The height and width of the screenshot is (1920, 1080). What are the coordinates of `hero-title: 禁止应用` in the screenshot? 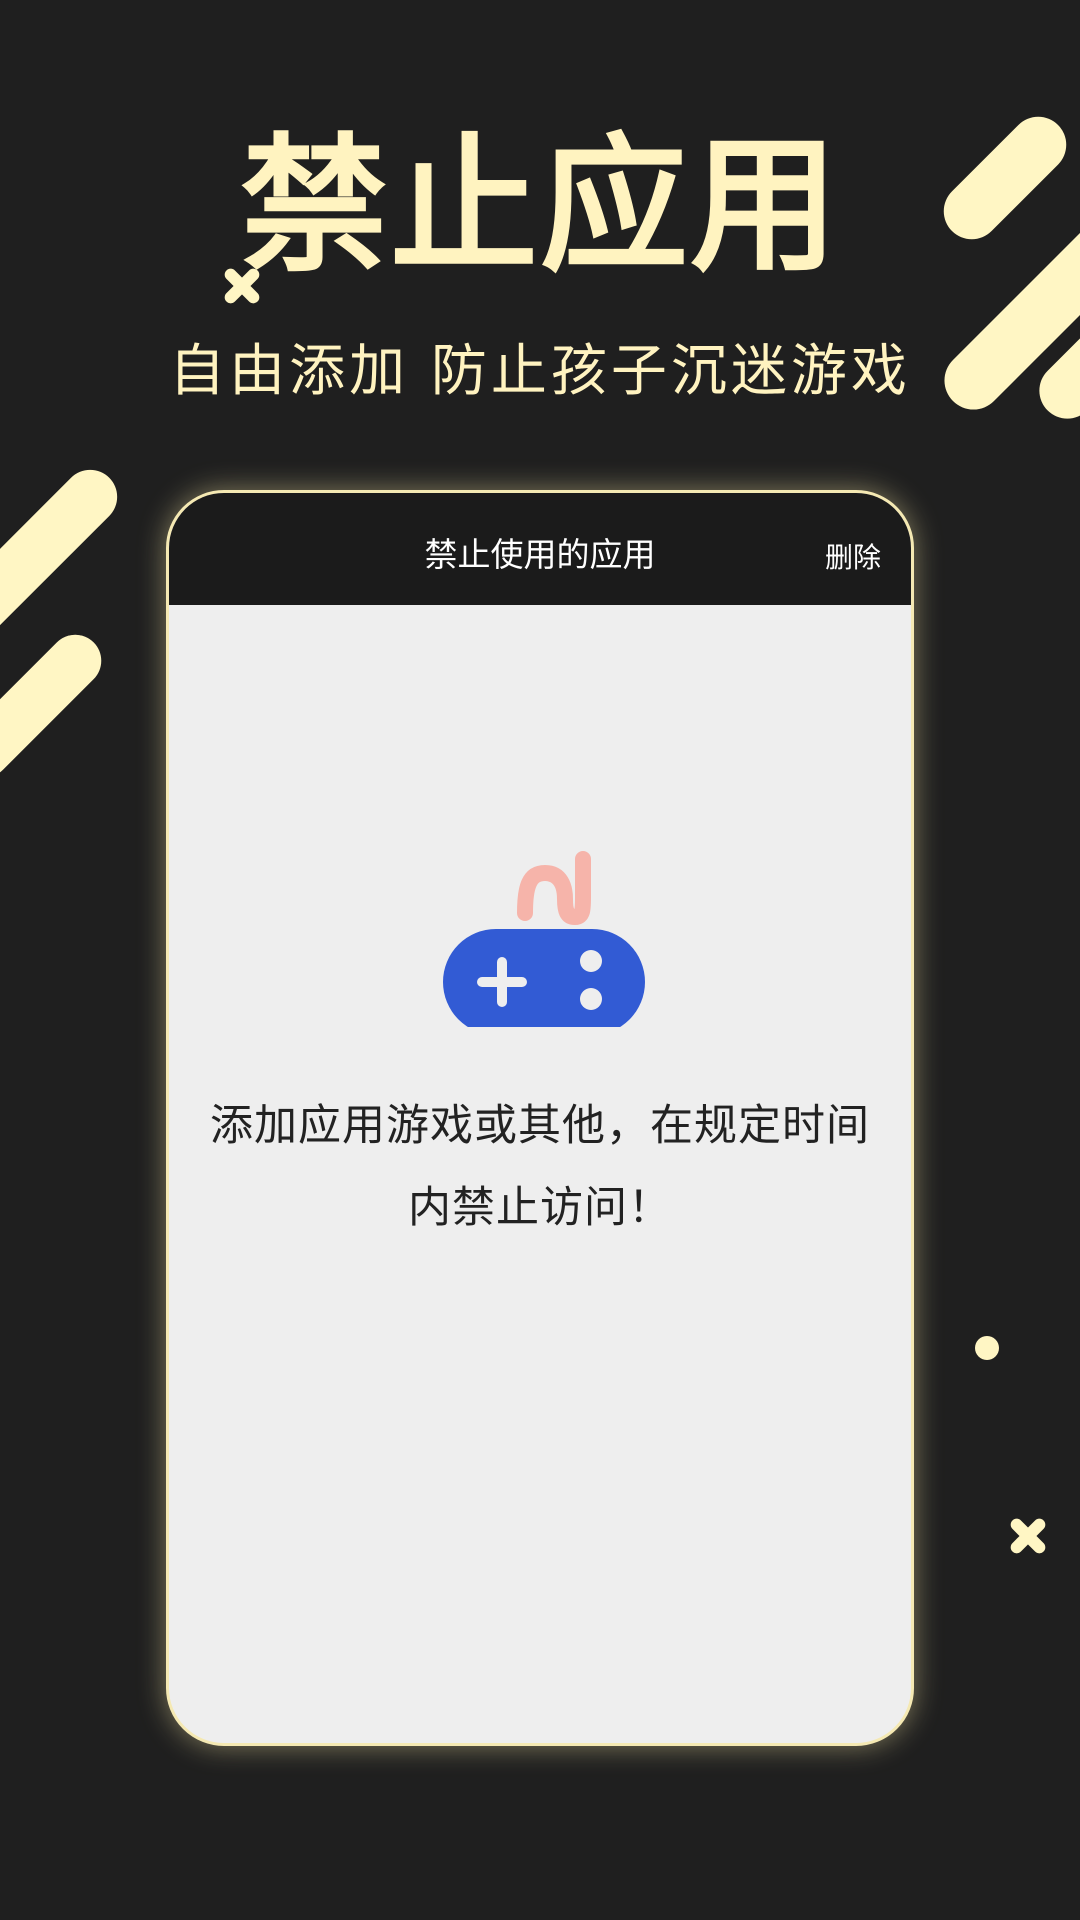 It's located at (540, 206).